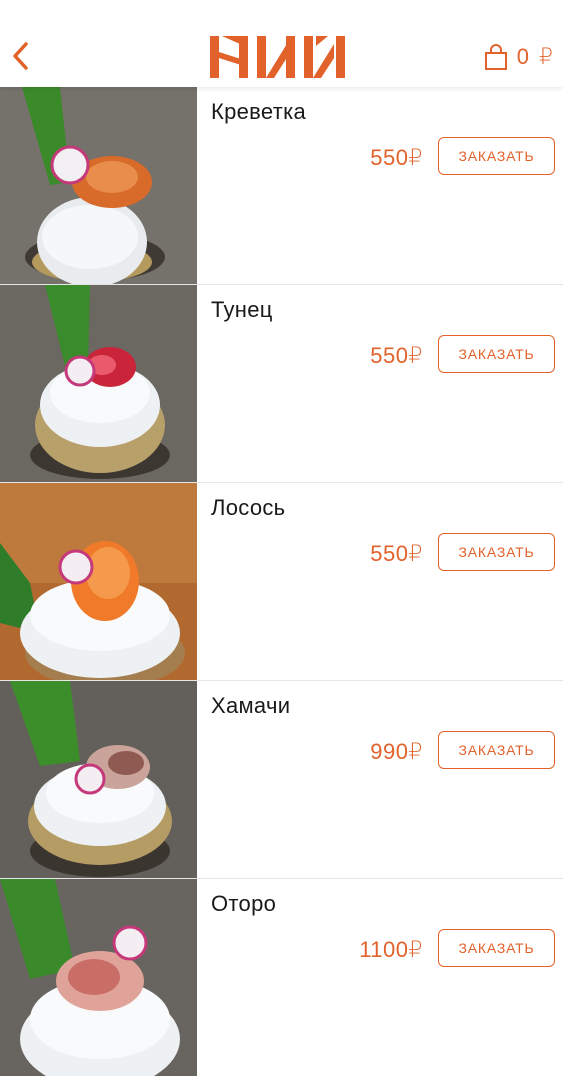 The height and width of the screenshot is (1076, 563). Describe the element at coordinates (248, 507) in the screenshot. I see `product-name: Лосось` at that location.